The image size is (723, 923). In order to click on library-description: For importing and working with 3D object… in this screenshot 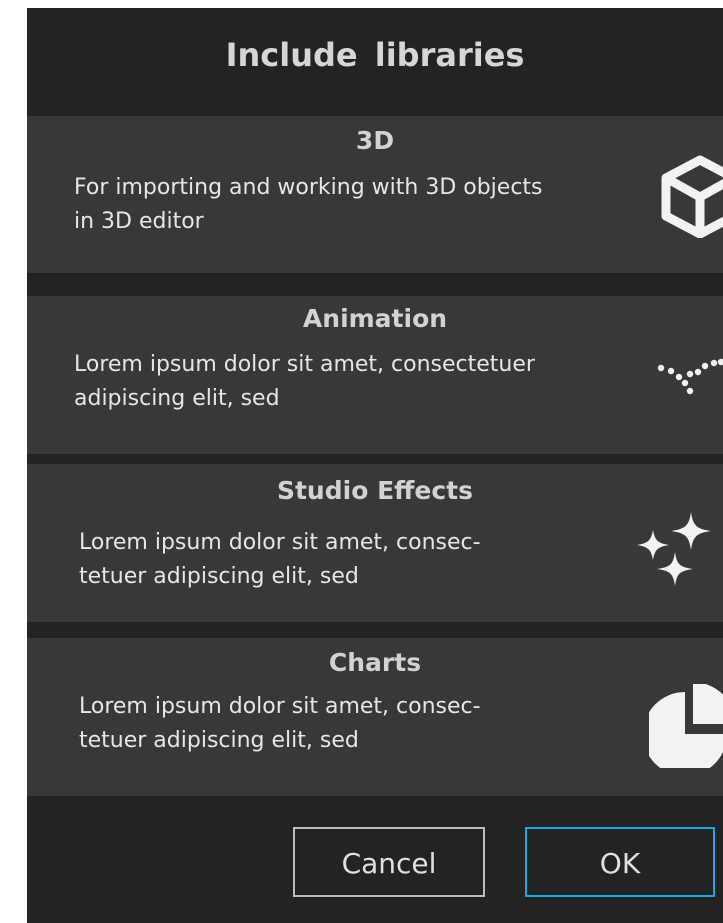, I will do `click(308, 204)`.